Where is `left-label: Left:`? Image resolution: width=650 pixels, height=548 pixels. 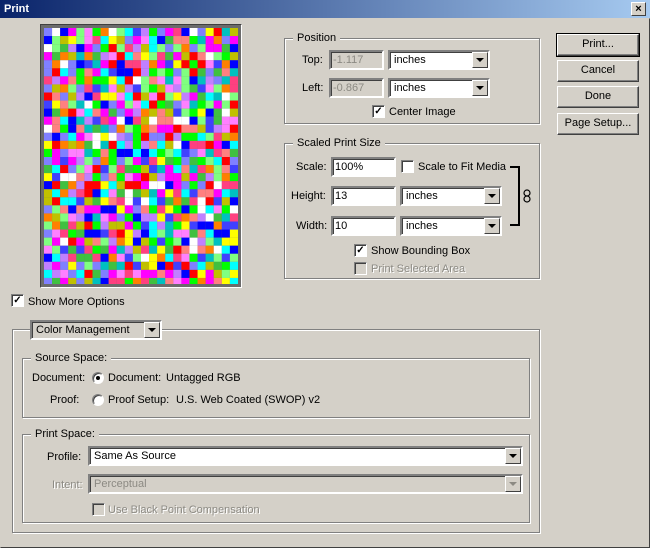
left-label: Left: is located at coordinates (313, 88).